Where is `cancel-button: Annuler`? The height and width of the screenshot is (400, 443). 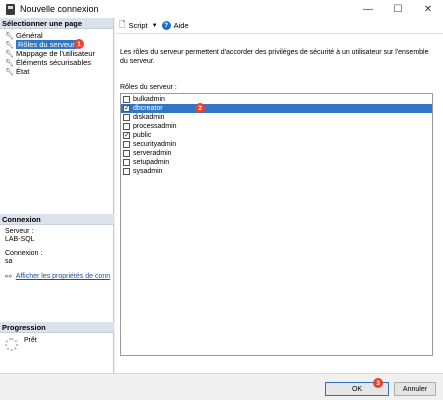 cancel-button: Annuler is located at coordinates (415, 389).